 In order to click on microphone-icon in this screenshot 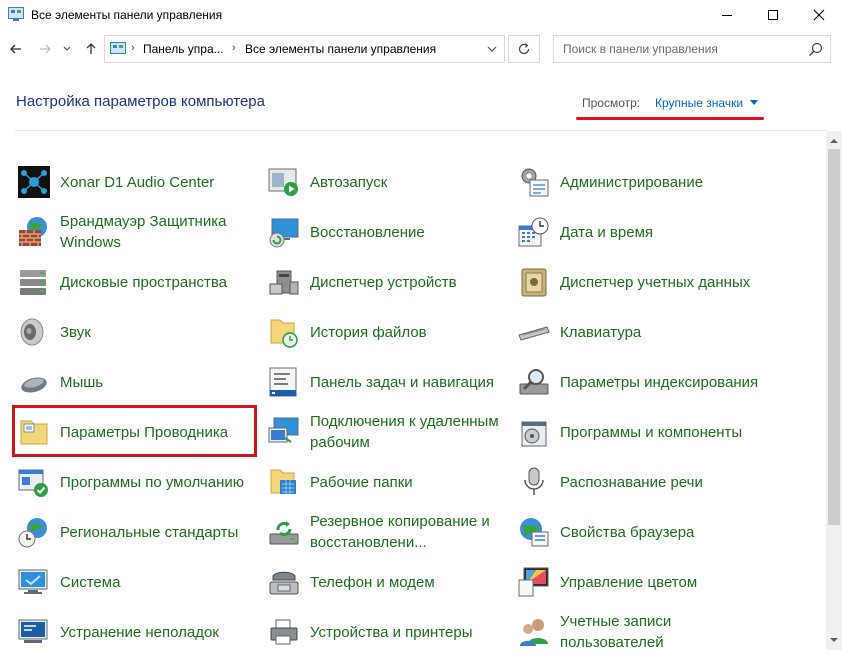, I will do `click(534, 481)`.